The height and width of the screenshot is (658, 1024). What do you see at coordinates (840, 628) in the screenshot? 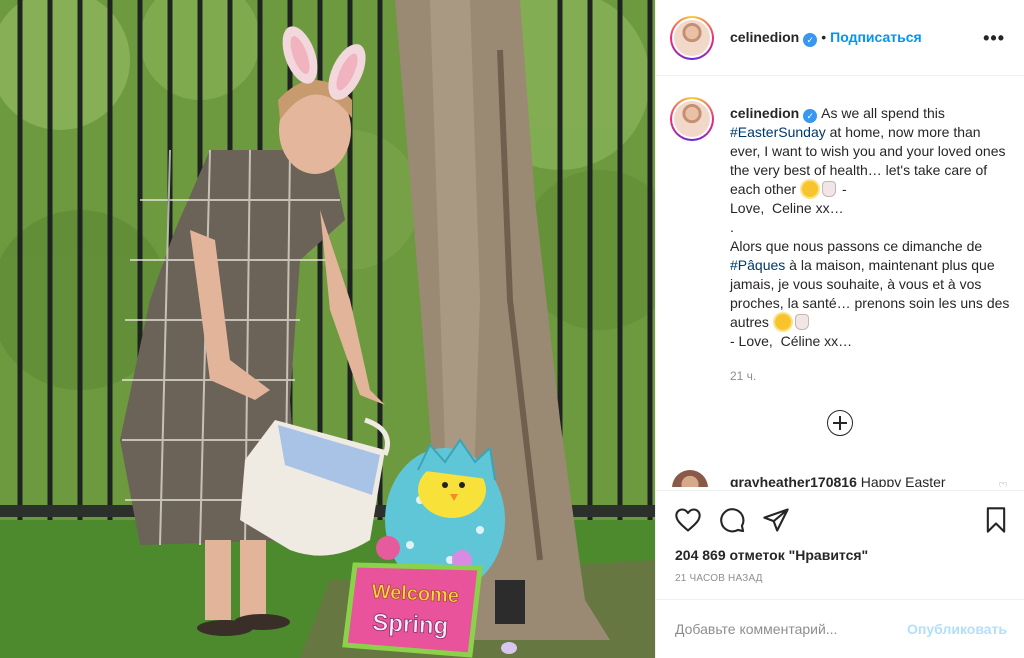
I see `add-comment-bar: Добавьте комментарий... Опубликовать` at bounding box center [840, 628].